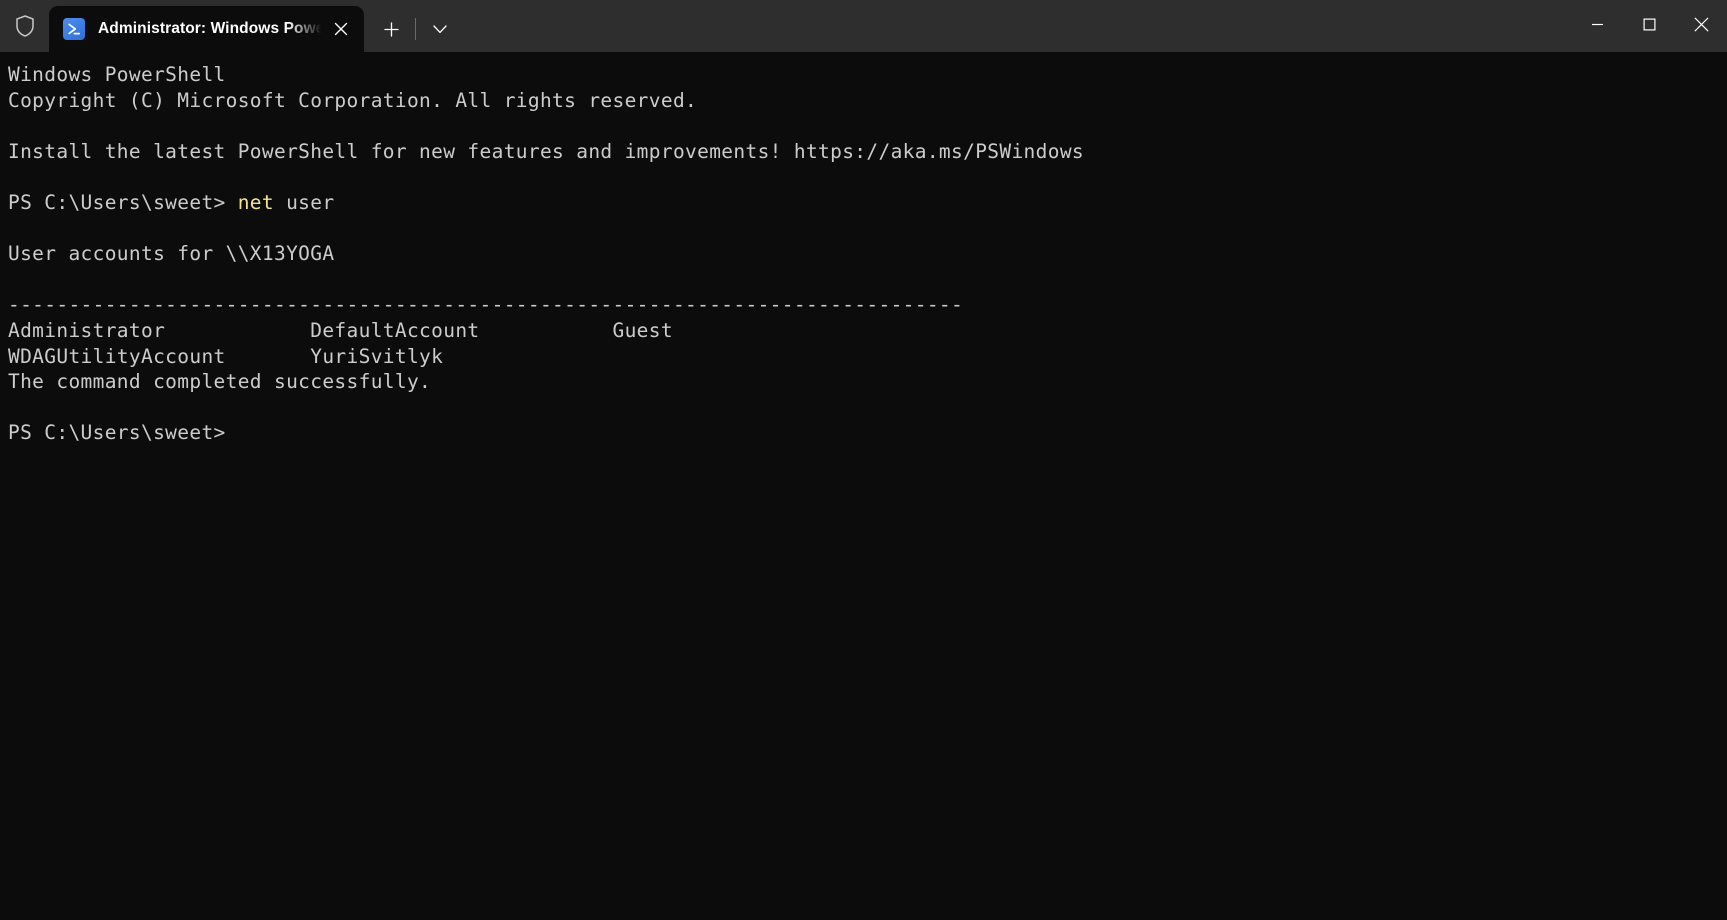  Describe the element at coordinates (24, 26) in the screenshot. I see `shield-icon` at that location.